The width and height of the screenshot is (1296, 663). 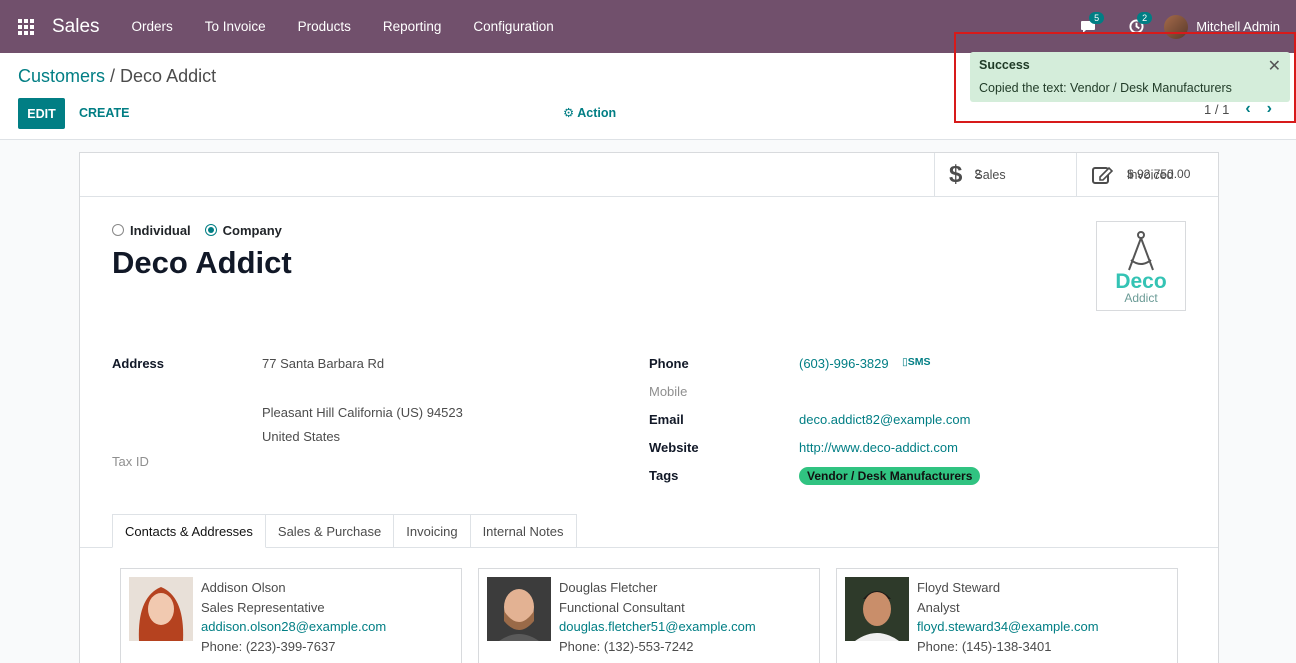 What do you see at coordinates (569, 113) in the screenshot?
I see `gear-icon: ⚙` at bounding box center [569, 113].